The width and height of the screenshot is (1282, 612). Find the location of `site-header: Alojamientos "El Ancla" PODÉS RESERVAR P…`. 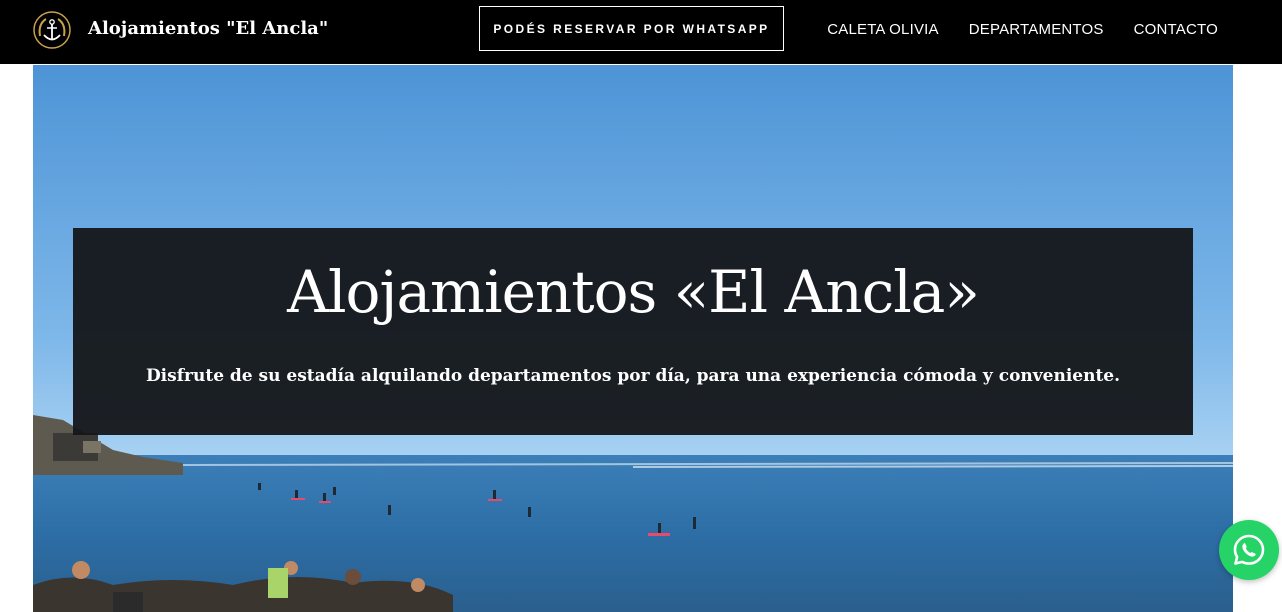

site-header: Alojamientos "El Ancla" PODÉS RESERVAR P… is located at coordinates (641, 32).